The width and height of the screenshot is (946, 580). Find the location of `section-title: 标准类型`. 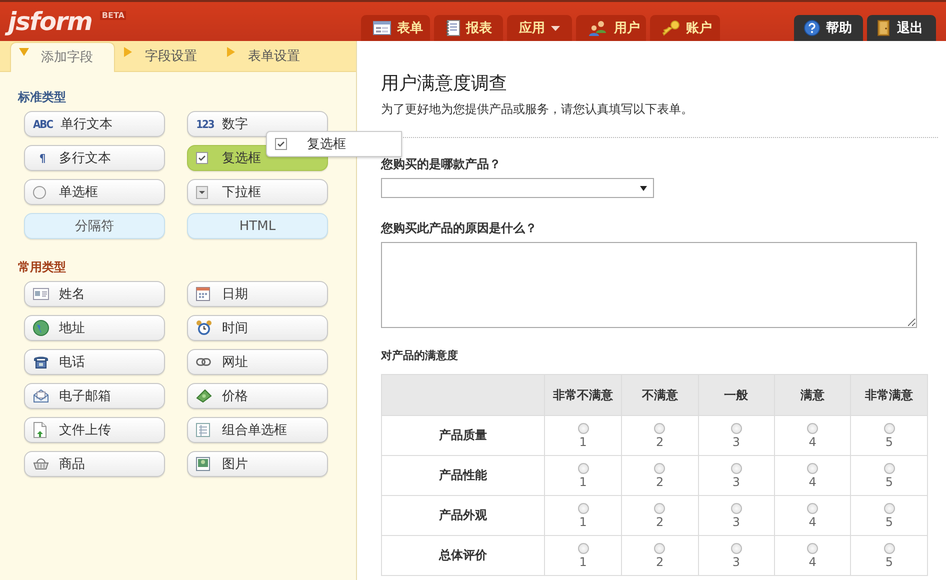

section-title: 标准类型 is located at coordinates (41, 97).